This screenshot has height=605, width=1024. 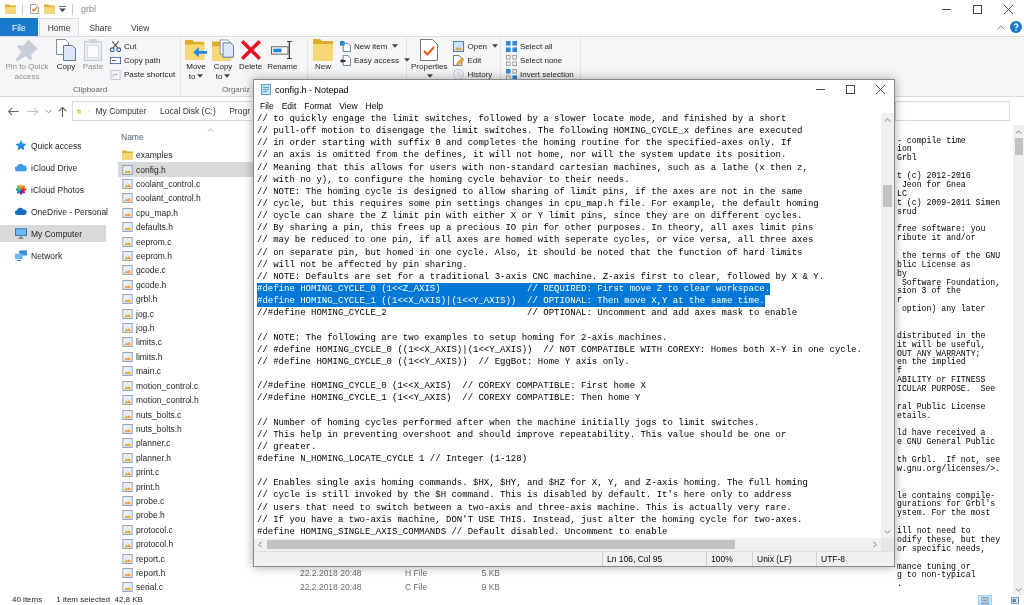 I want to click on ribbon-button: Rename, so click(x=282, y=55).